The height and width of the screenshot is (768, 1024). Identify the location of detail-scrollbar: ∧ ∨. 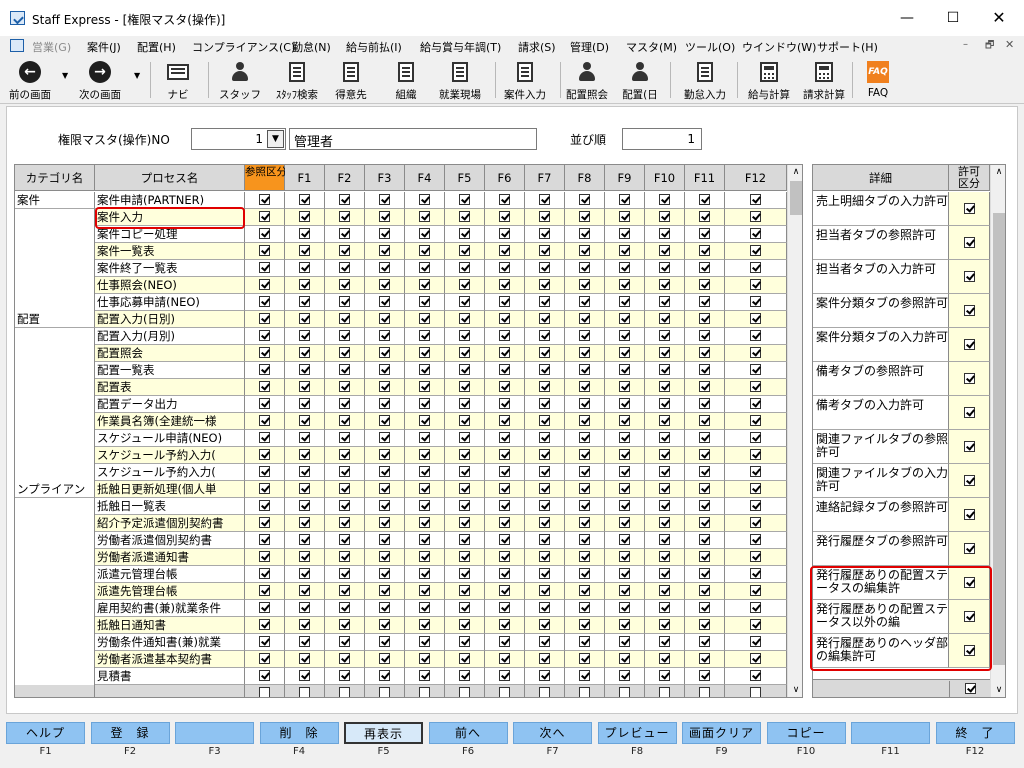
(997, 431).